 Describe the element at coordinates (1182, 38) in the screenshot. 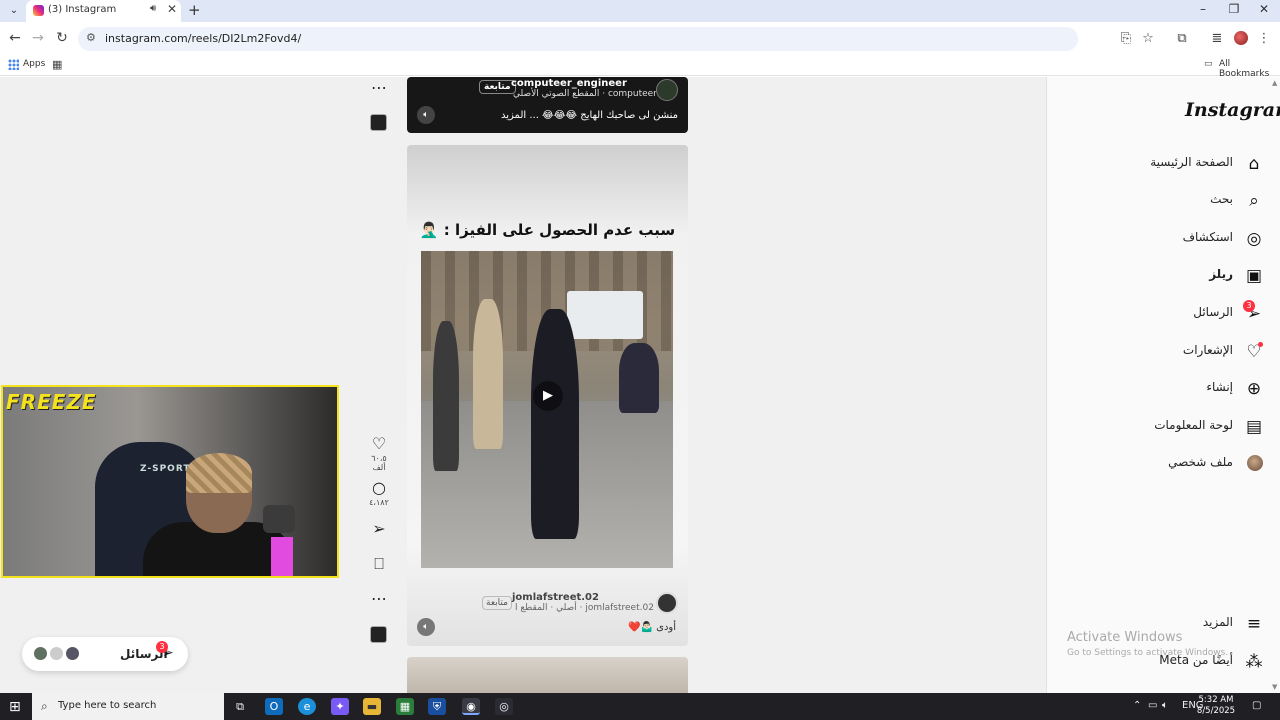

I see `extensions-icon: ⧉` at that location.